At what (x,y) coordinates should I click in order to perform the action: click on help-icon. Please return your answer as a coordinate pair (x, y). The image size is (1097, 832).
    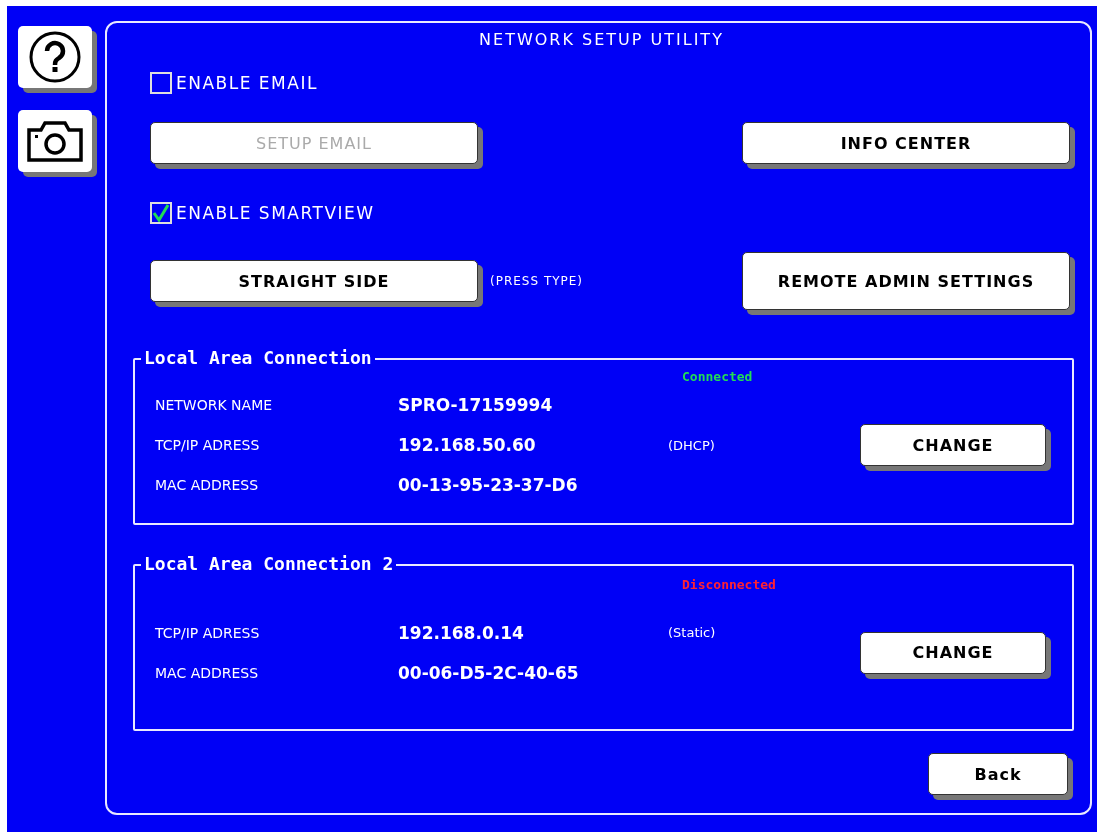
    Looking at the image, I should click on (55, 57).